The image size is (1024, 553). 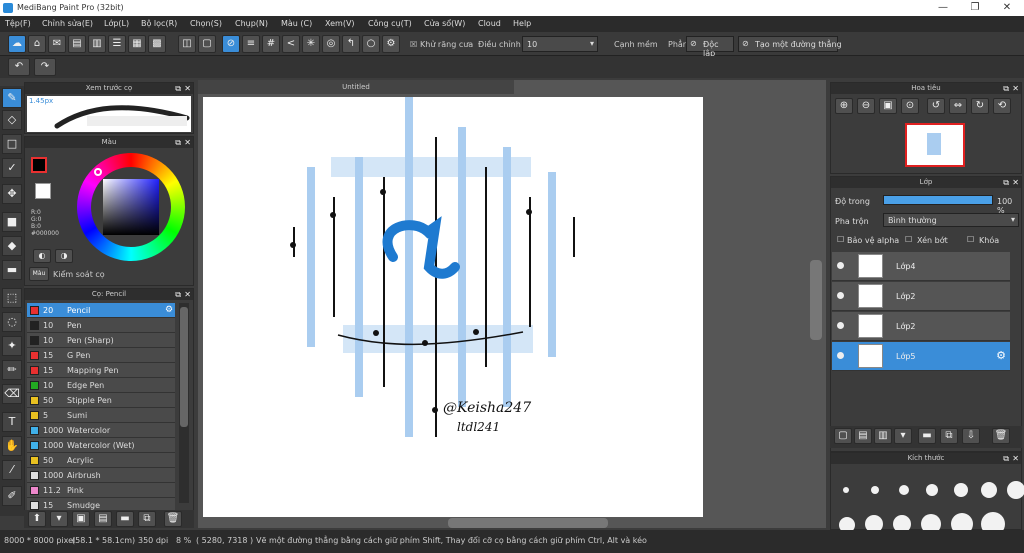 What do you see at coordinates (844, 106) in the screenshot?
I see `zoom-in-icon: ⊕` at bounding box center [844, 106].